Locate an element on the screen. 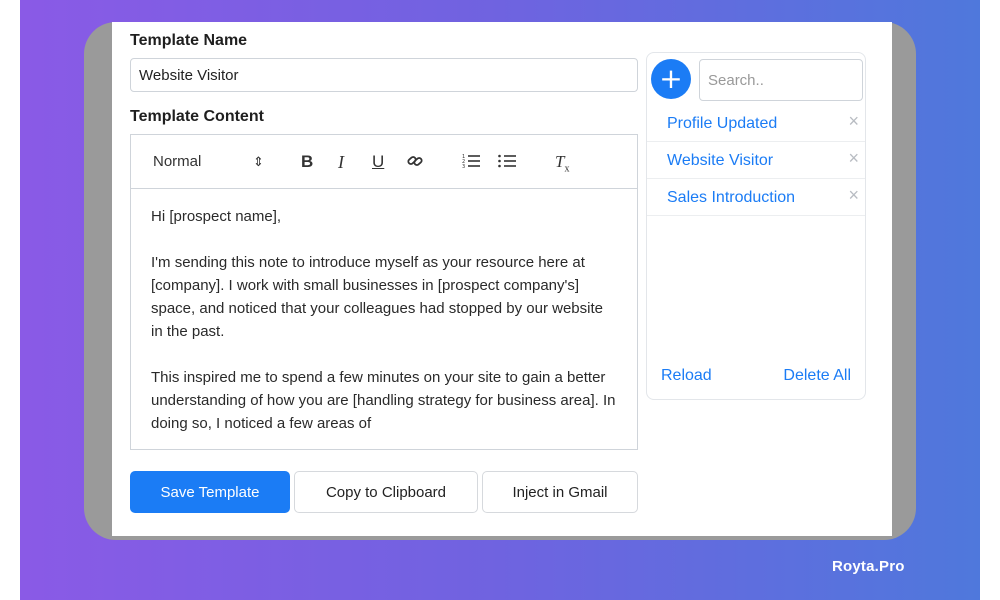 The width and height of the screenshot is (1000, 600). template-name-label: Template Name is located at coordinates (189, 40).